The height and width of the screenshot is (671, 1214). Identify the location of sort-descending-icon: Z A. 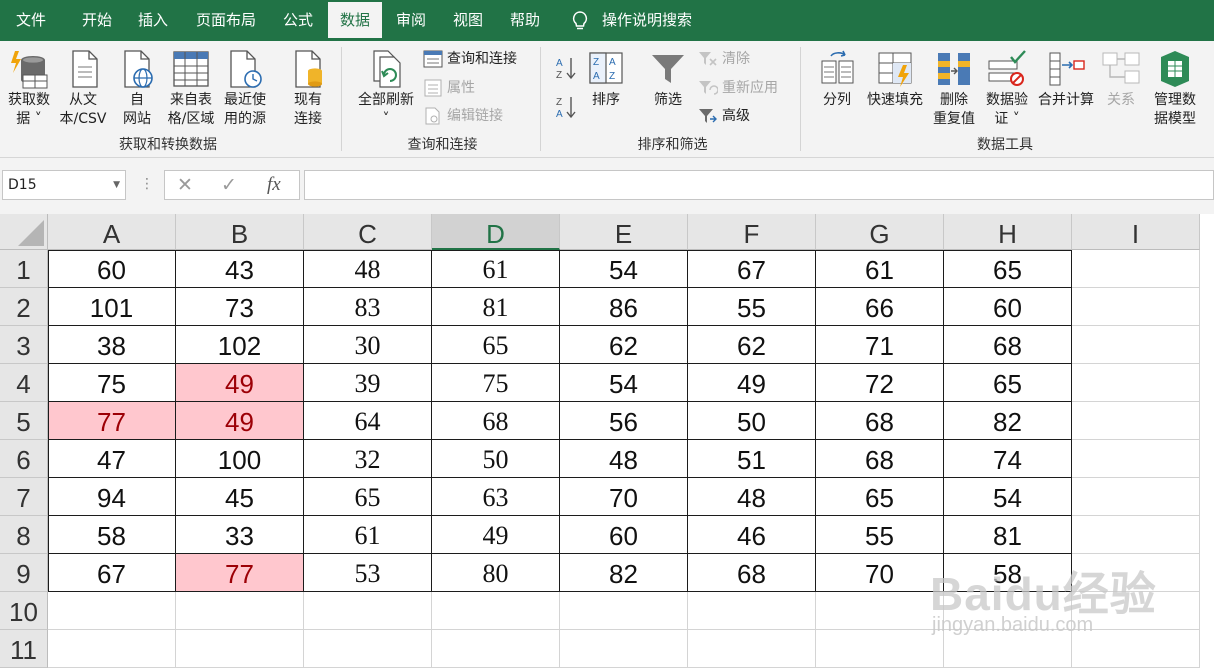
(566, 107).